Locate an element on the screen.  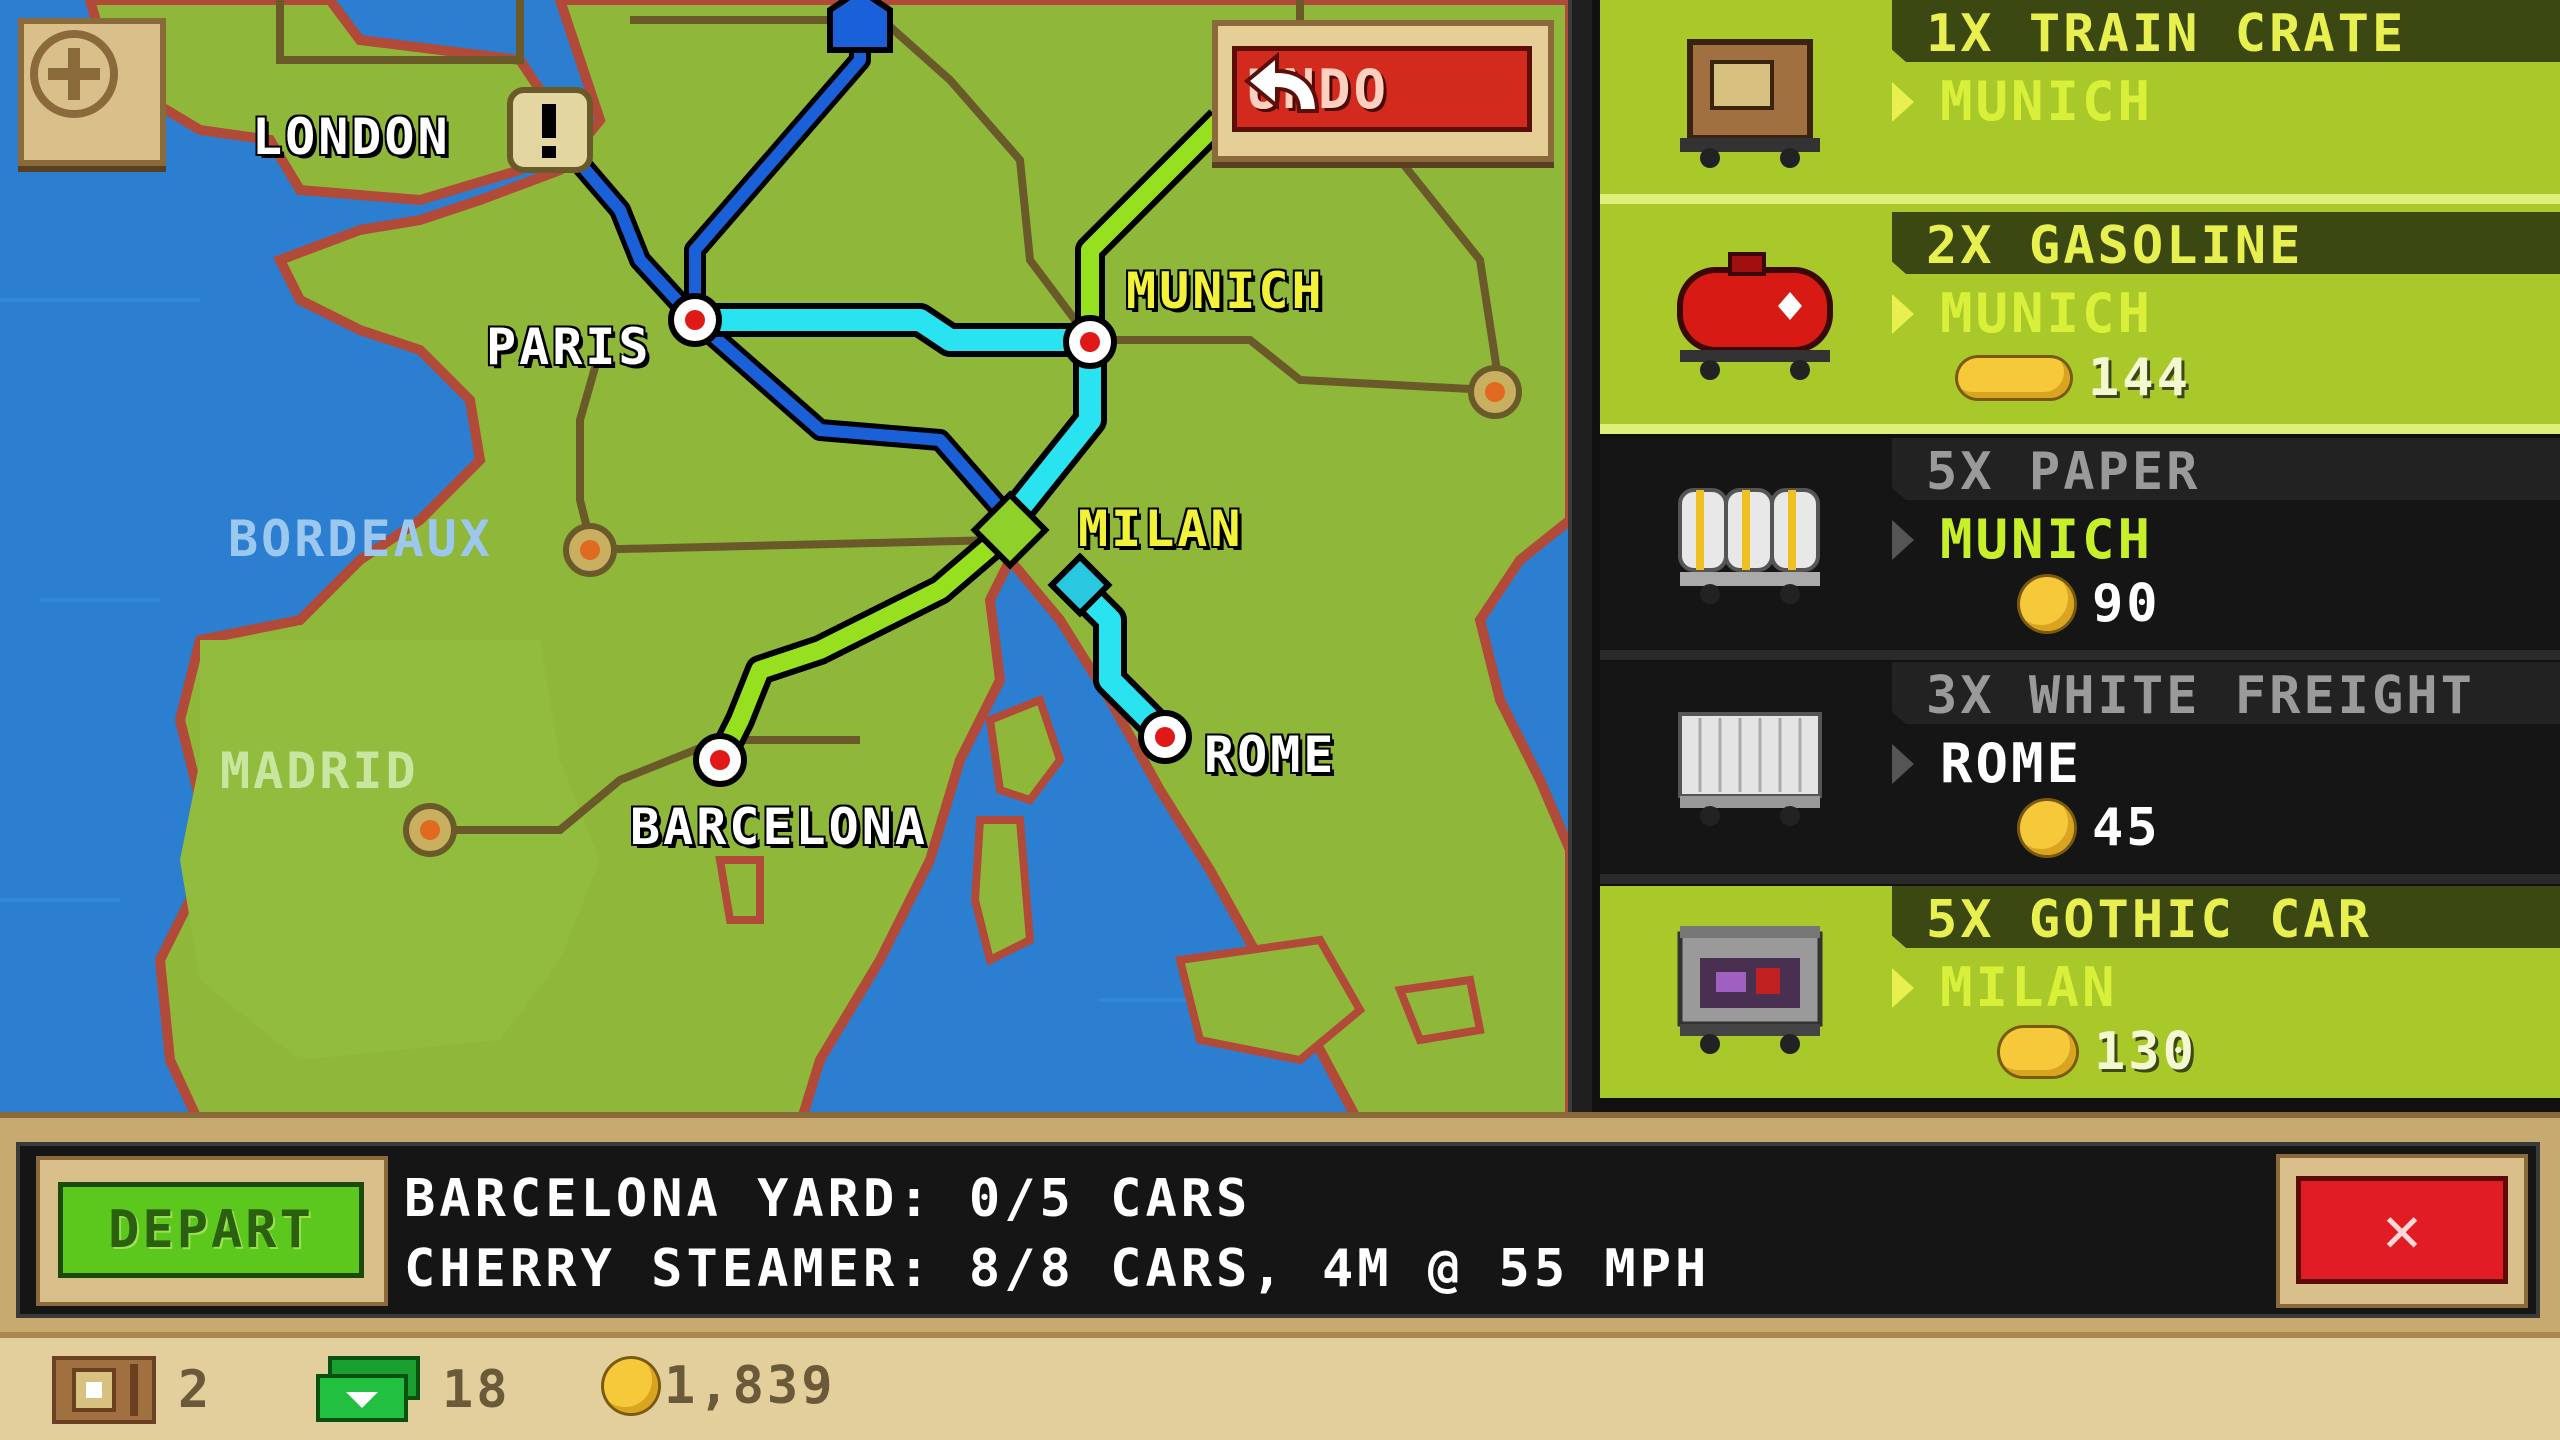
city-label-barcelona: BARCELONA is located at coordinates (779, 827).